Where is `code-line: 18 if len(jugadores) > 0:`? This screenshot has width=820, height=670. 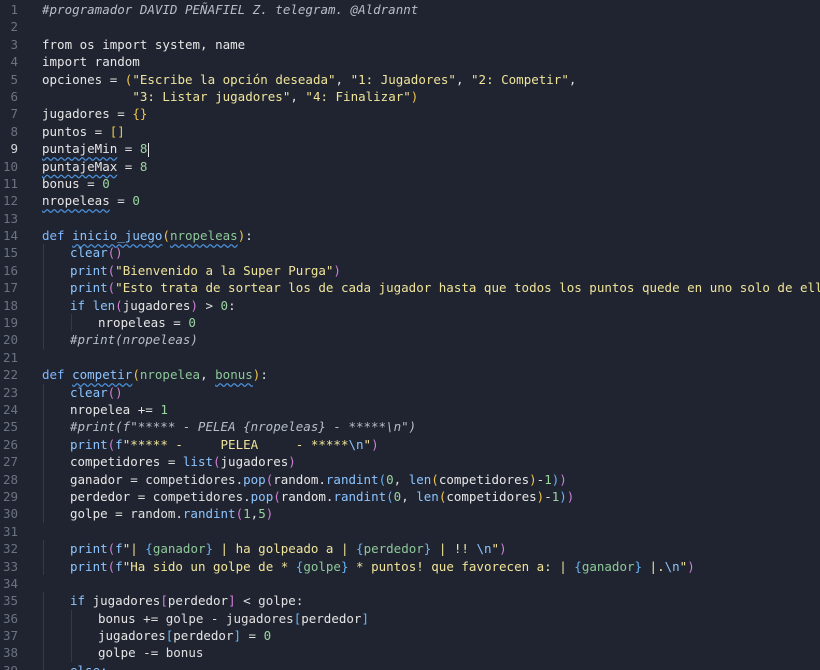
code-line: 18 if len(jugadores) > 0: is located at coordinates (410, 305).